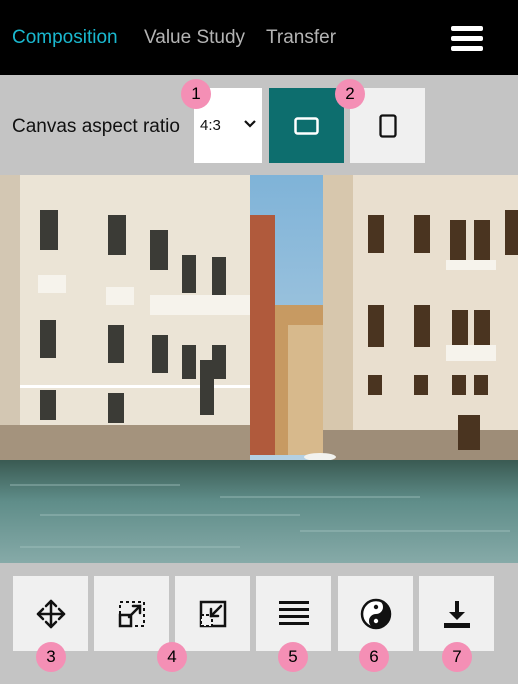 The image size is (518, 684). I want to click on expand-frame-icon, so click(131, 614).